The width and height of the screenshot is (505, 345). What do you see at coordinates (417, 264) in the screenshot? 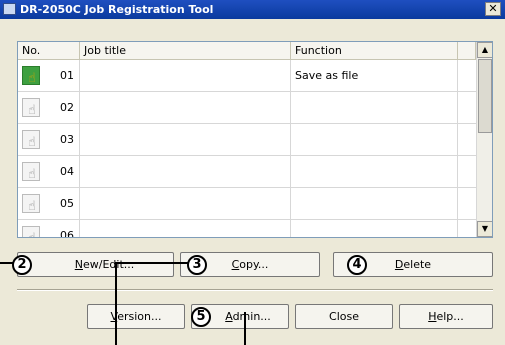
I see `delete-label: elete` at bounding box center [417, 264].